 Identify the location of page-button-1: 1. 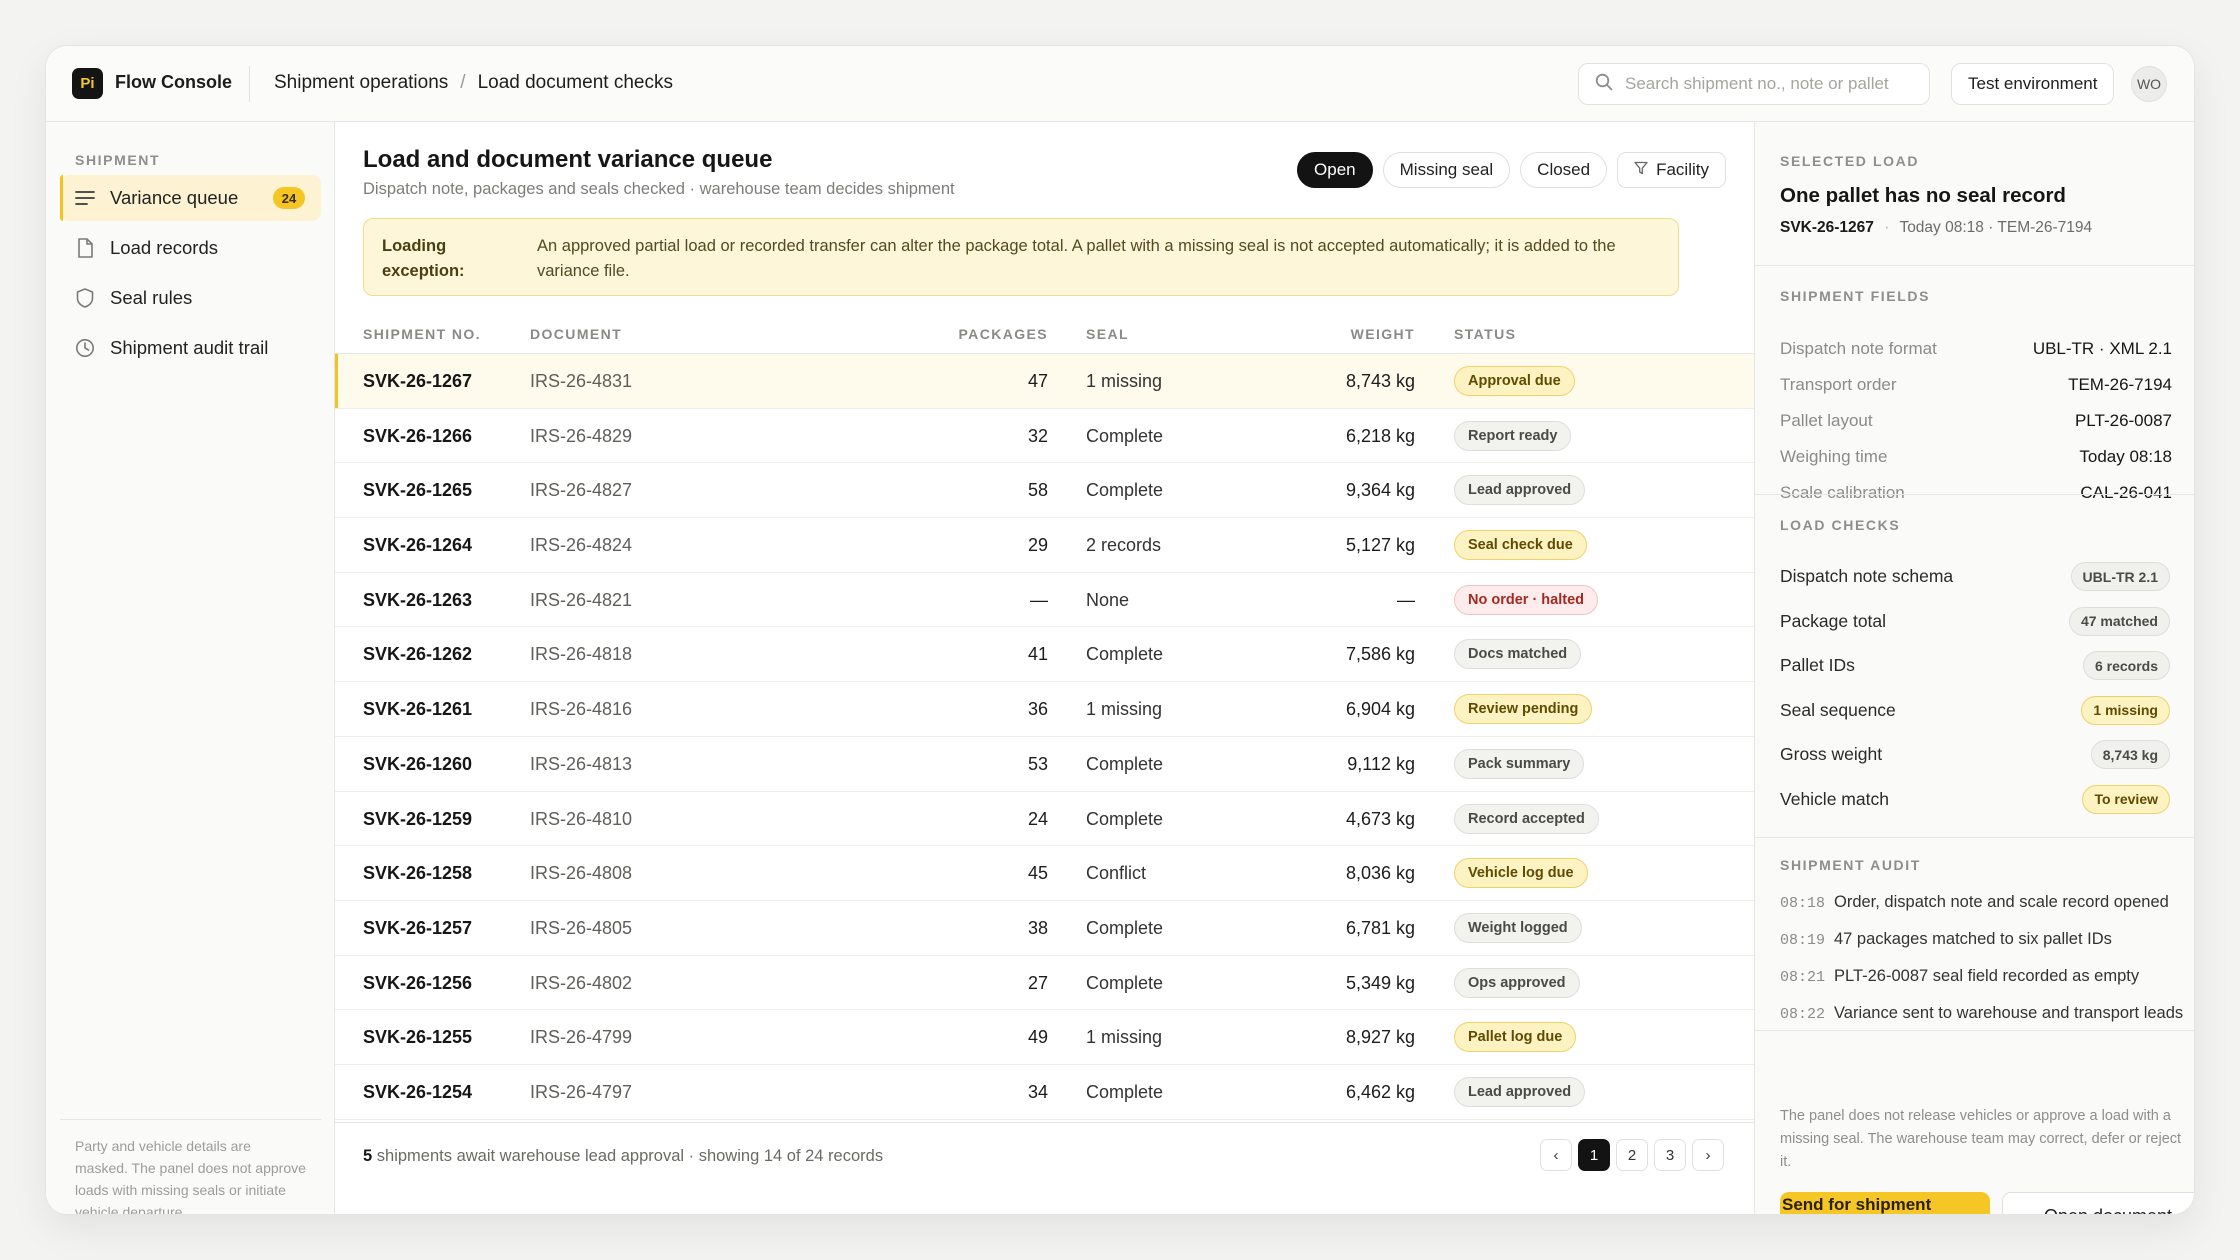
(1594, 1155).